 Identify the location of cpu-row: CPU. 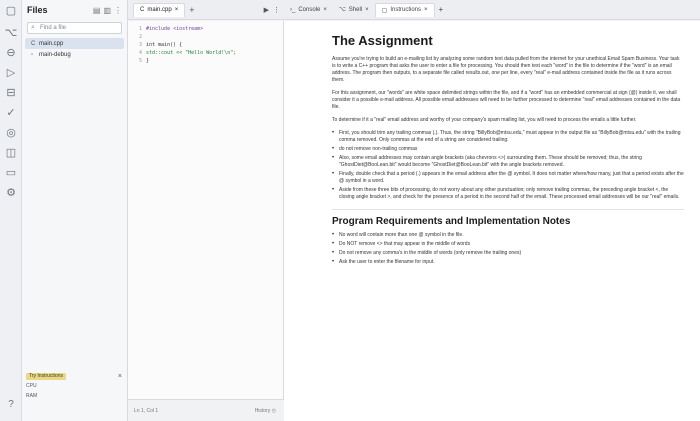
(31, 386).